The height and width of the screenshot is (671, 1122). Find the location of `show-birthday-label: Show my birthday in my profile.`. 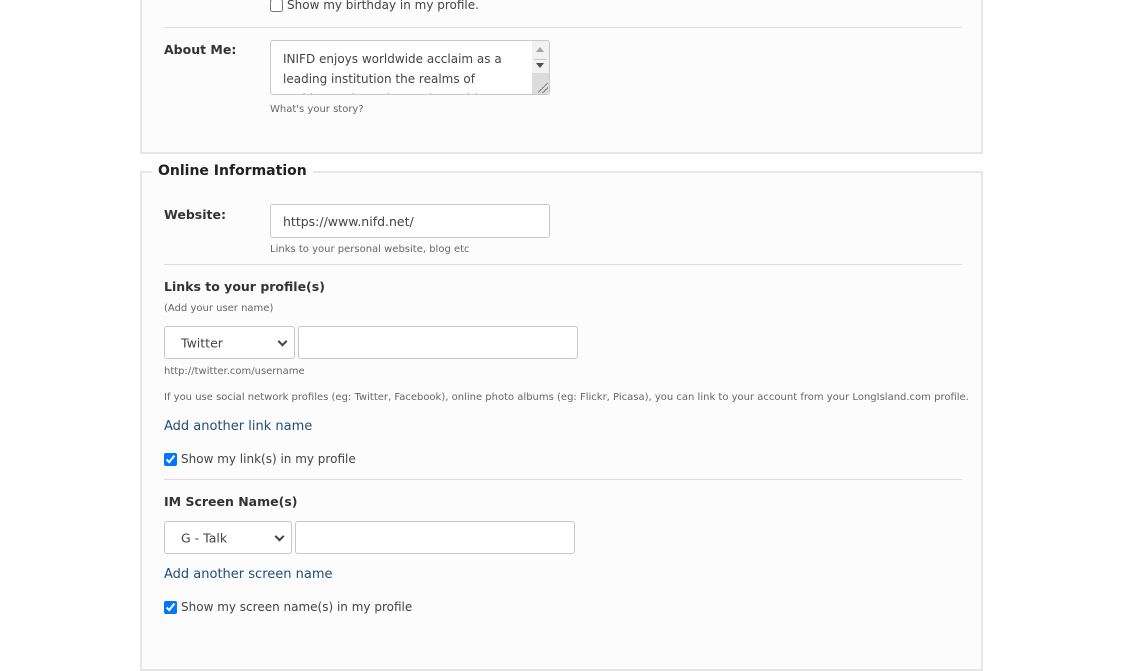

show-birthday-label: Show my birthday in my profile. is located at coordinates (383, 6).